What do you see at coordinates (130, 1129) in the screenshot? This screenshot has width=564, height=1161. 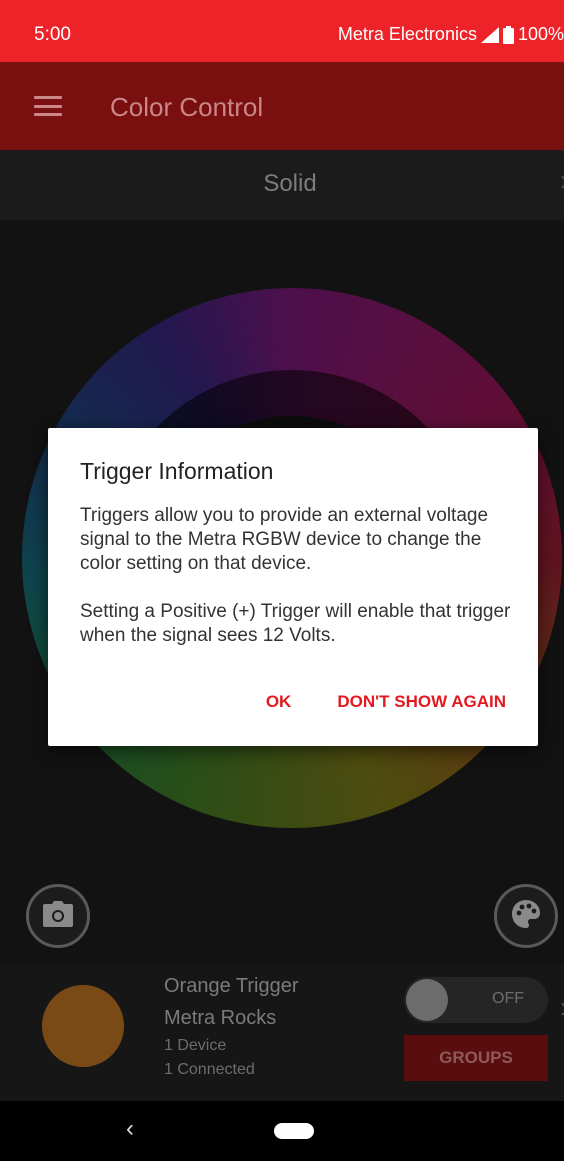 I see `back-icon: ‹` at bounding box center [130, 1129].